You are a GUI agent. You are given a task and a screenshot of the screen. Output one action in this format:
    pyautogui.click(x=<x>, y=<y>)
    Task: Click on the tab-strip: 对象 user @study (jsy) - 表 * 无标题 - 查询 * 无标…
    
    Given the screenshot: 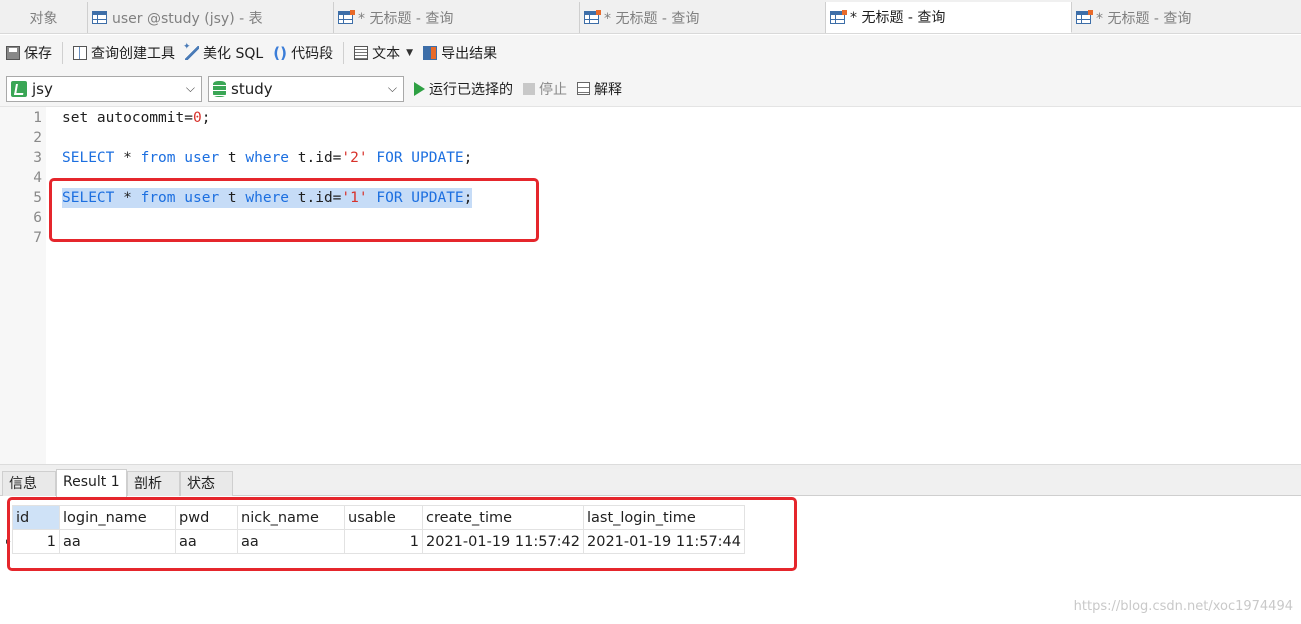 What is the action you would take?
    pyautogui.click(x=650, y=17)
    